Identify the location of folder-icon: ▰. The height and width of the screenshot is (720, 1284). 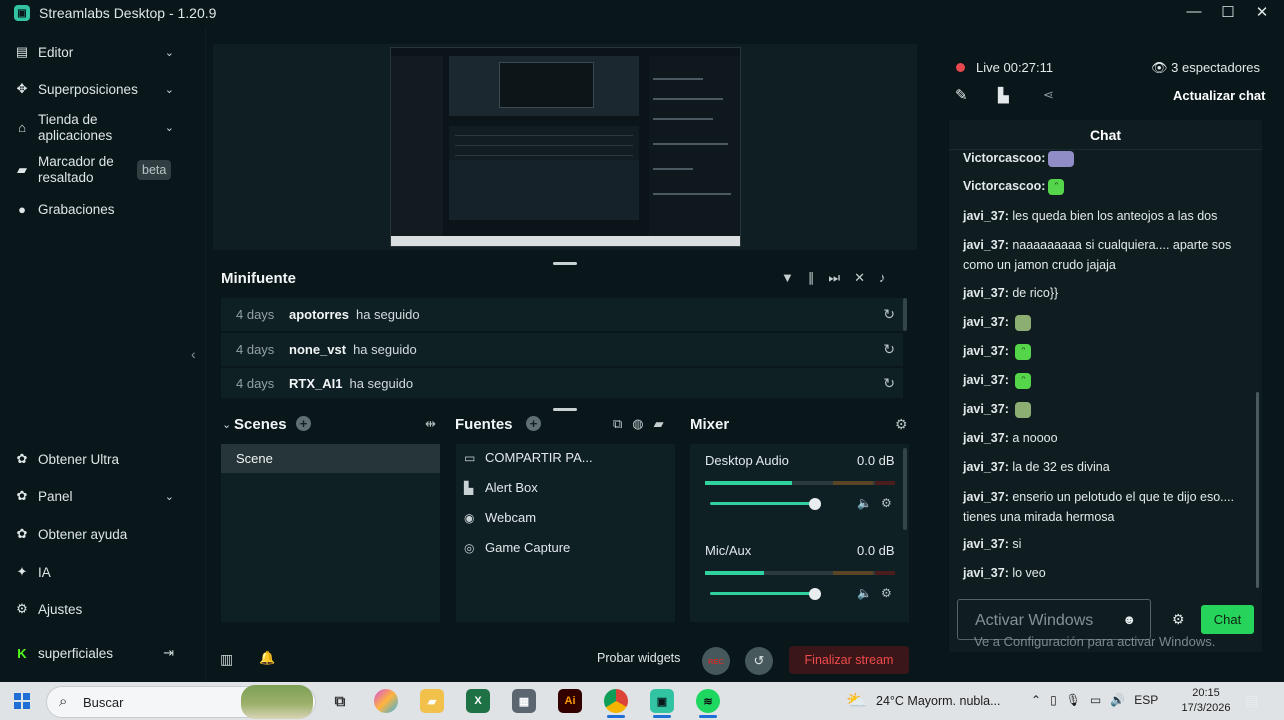
(659, 424).